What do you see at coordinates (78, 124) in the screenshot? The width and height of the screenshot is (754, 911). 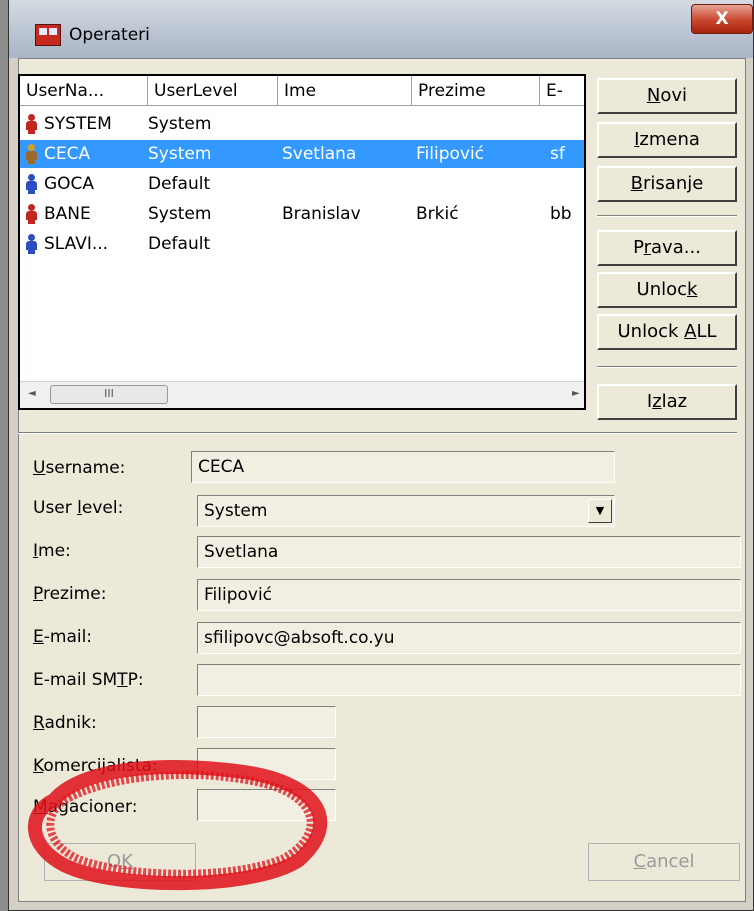 I see `cell-username: SYSTEM` at bounding box center [78, 124].